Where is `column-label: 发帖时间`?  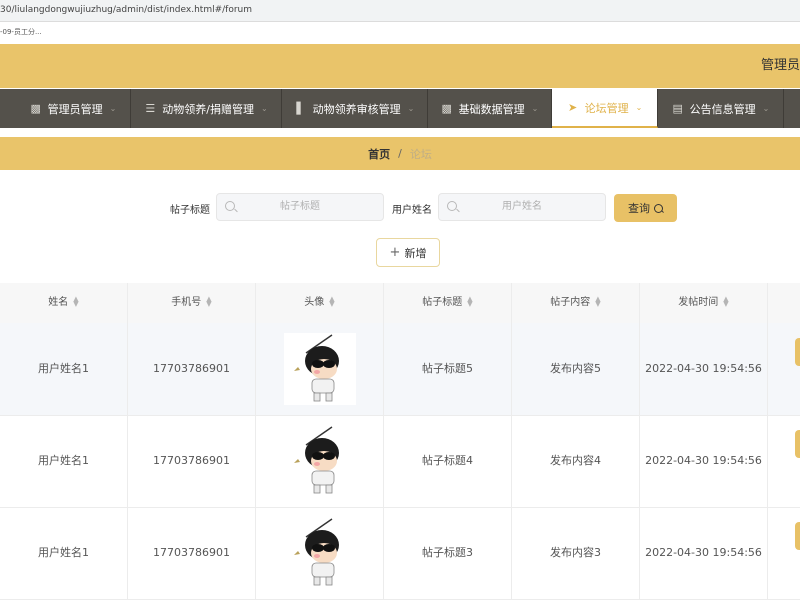 column-label: 发帖时间 is located at coordinates (698, 302).